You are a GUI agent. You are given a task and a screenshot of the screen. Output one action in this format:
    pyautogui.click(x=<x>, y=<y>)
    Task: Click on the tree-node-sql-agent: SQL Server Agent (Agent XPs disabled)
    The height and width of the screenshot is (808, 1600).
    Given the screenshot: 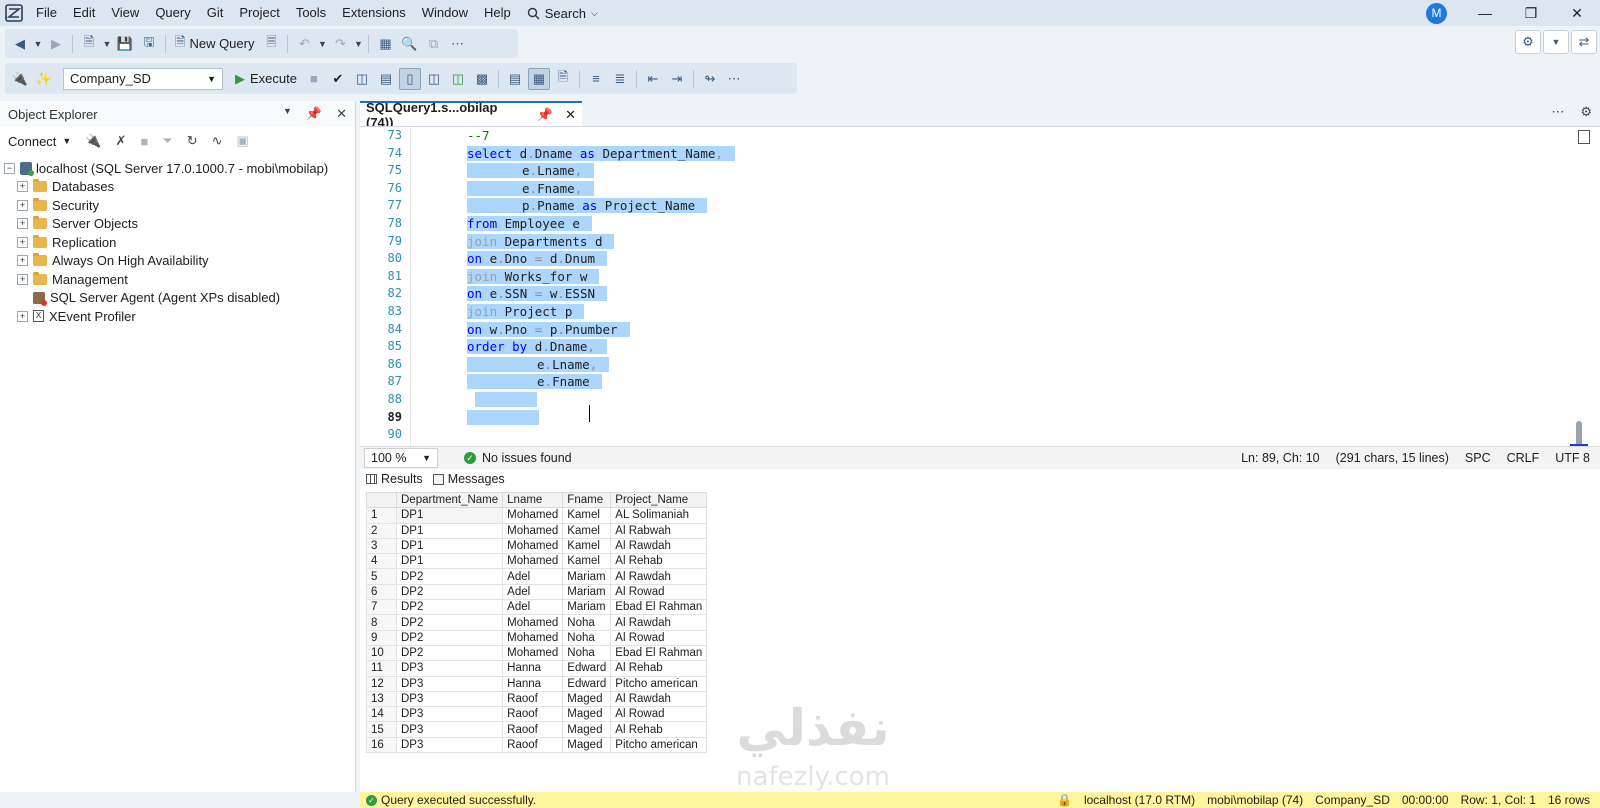 What is the action you would take?
    pyautogui.click(x=177, y=298)
    